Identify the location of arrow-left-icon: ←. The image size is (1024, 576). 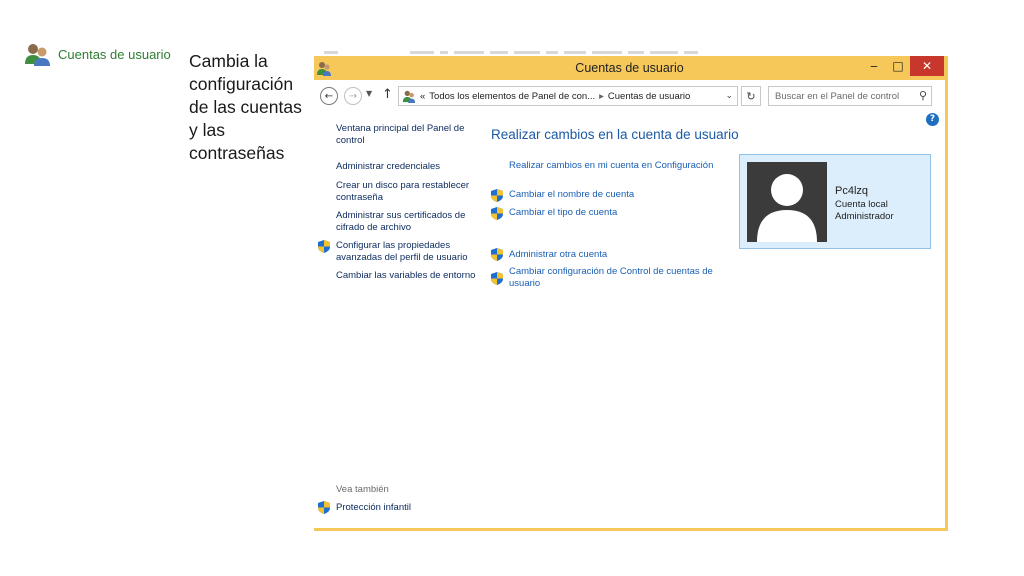
(329, 96).